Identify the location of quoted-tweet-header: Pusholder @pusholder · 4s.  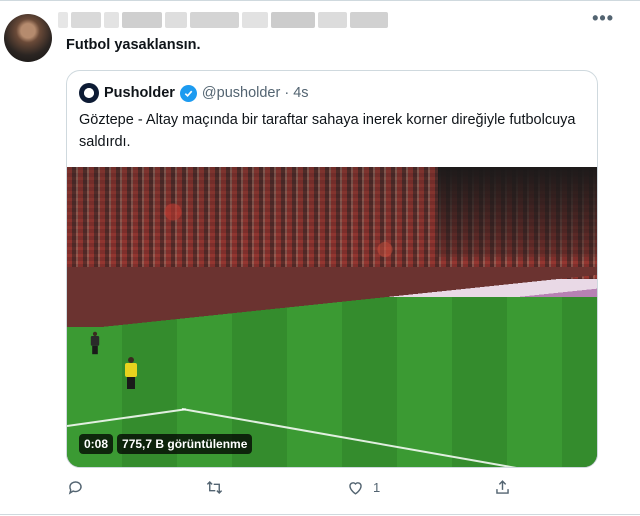
(194, 93).